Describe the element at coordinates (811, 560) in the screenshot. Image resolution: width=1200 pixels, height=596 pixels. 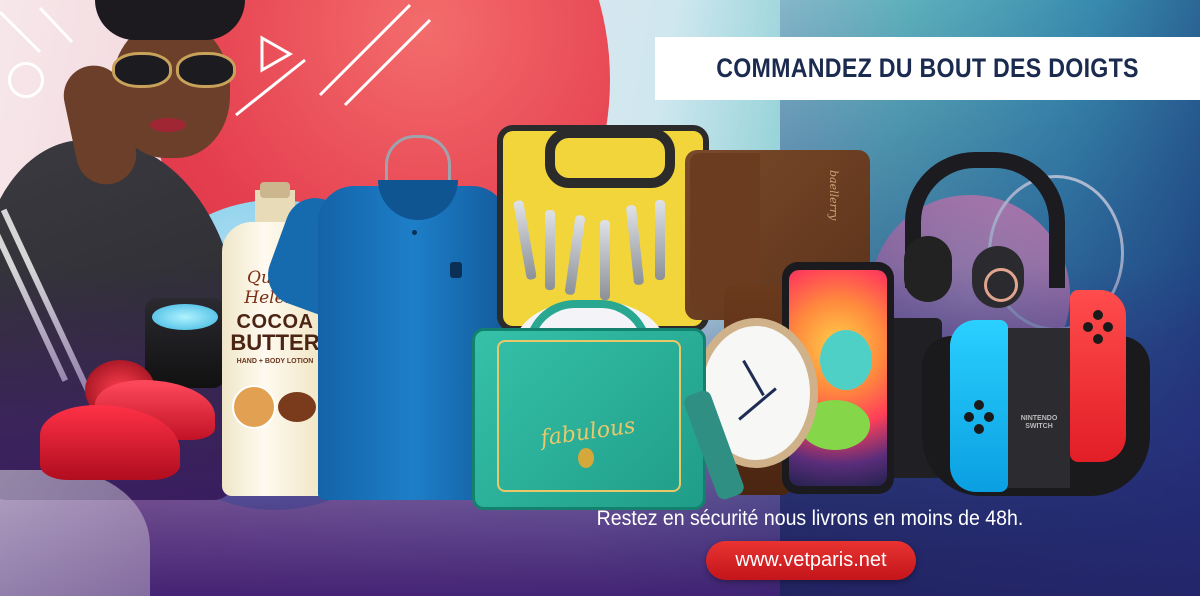
I see `website-link: www.vetparis.net` at that location.